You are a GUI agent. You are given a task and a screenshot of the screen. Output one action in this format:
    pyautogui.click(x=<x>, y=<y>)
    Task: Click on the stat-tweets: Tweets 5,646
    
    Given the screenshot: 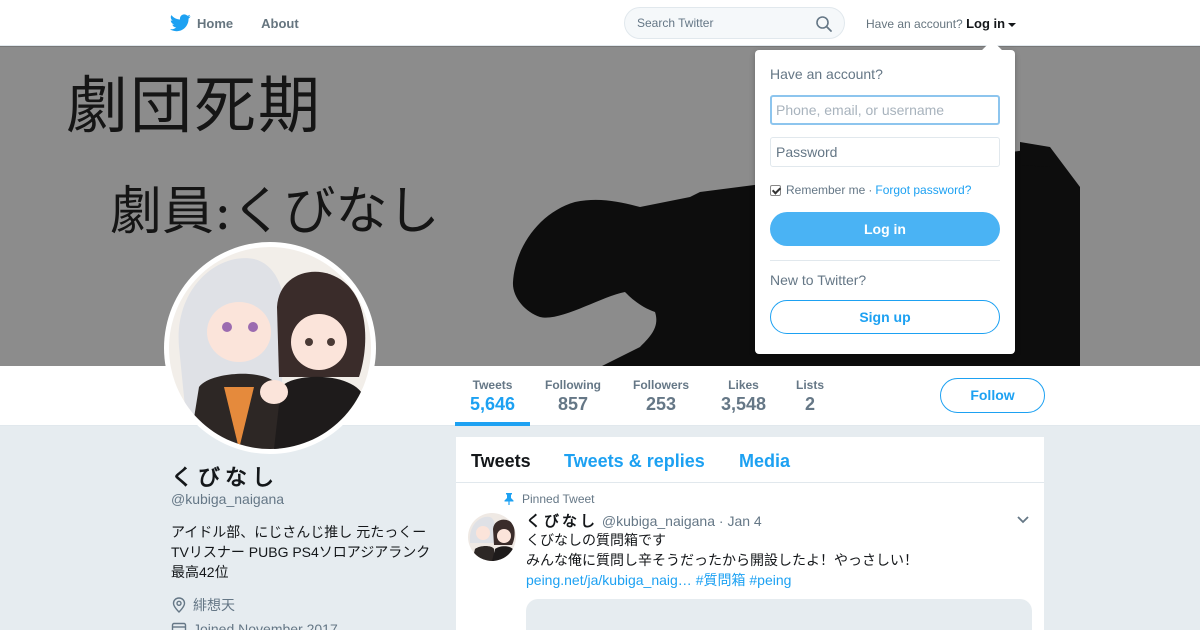 What is the action you would take?
    pyautogui.click(x=492, y=396)
    